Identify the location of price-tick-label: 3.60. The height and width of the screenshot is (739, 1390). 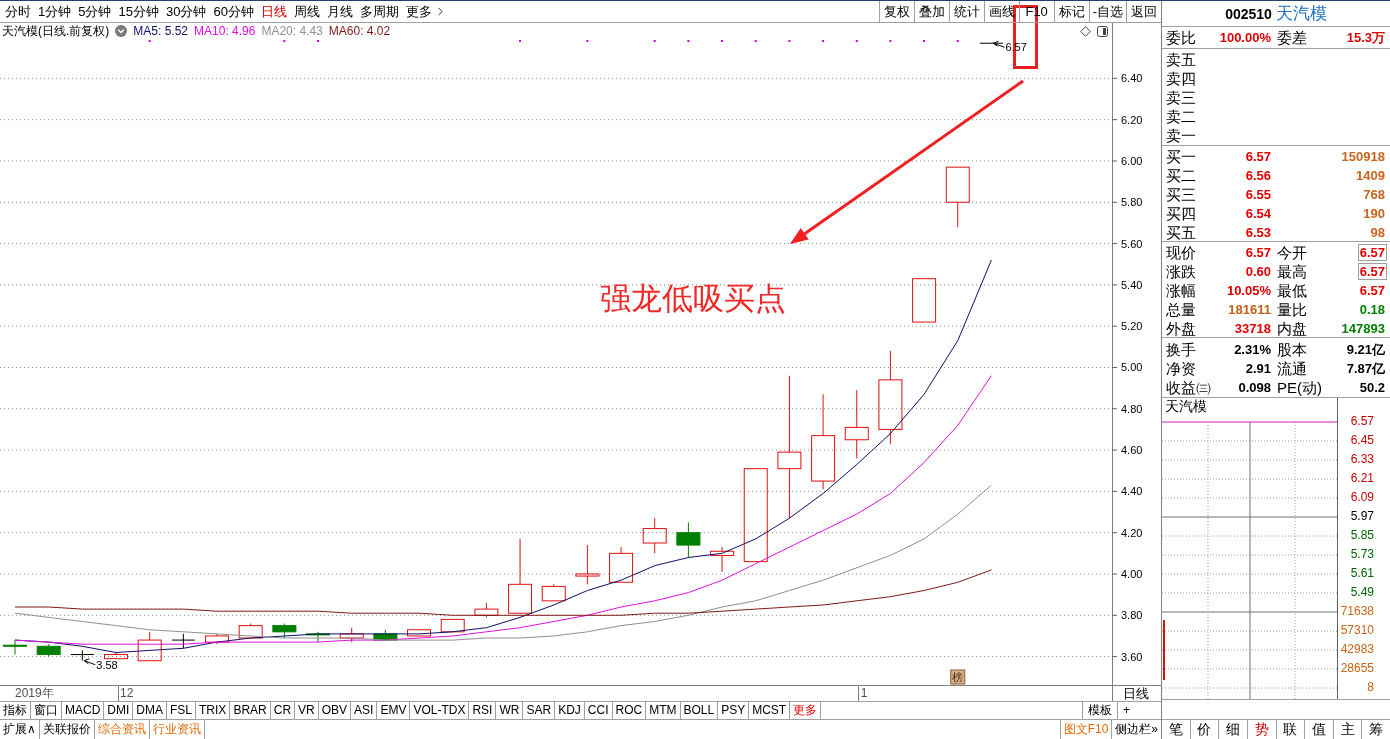
(1132, 656).